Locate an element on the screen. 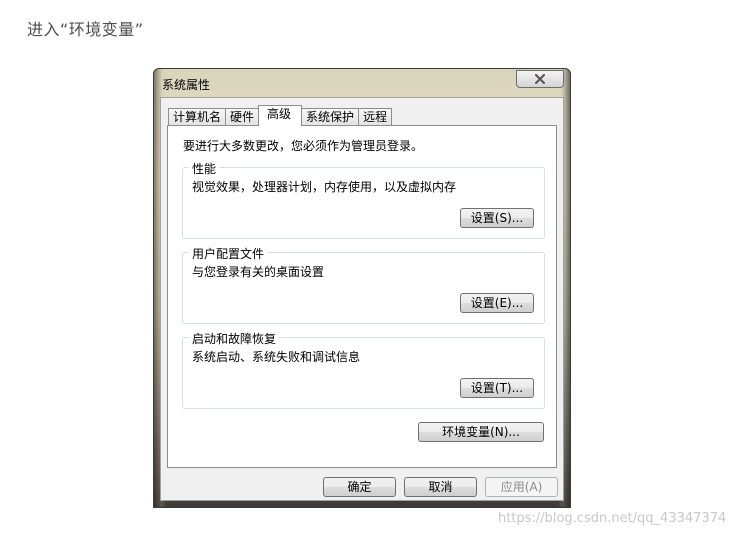  startup-recovery-description: 系统启动、系统失败和调试信息 is located at coordinates (276, 357).